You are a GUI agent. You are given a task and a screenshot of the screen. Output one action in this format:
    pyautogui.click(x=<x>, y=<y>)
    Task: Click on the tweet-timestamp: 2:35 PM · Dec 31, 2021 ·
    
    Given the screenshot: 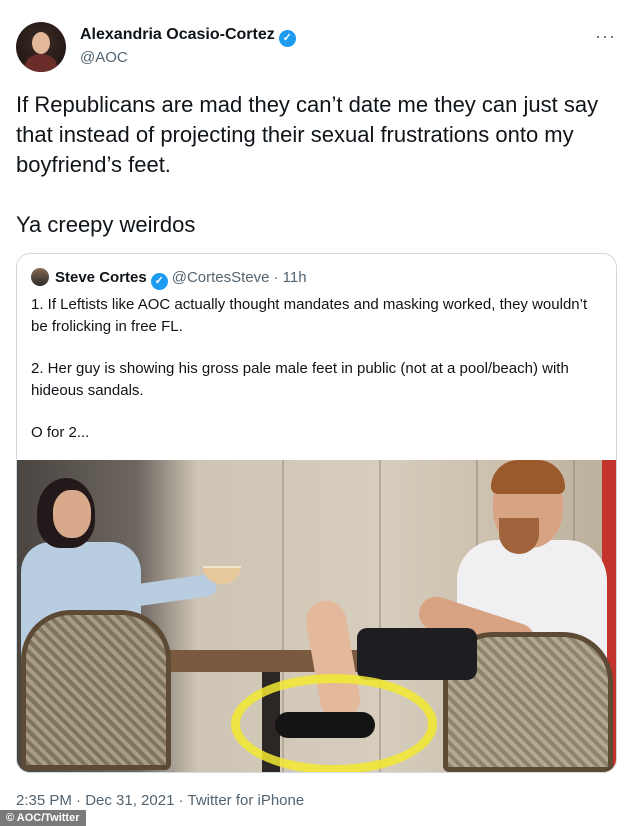 What is the action you would take?
    pyautogui.click(x=101, y=800)
    